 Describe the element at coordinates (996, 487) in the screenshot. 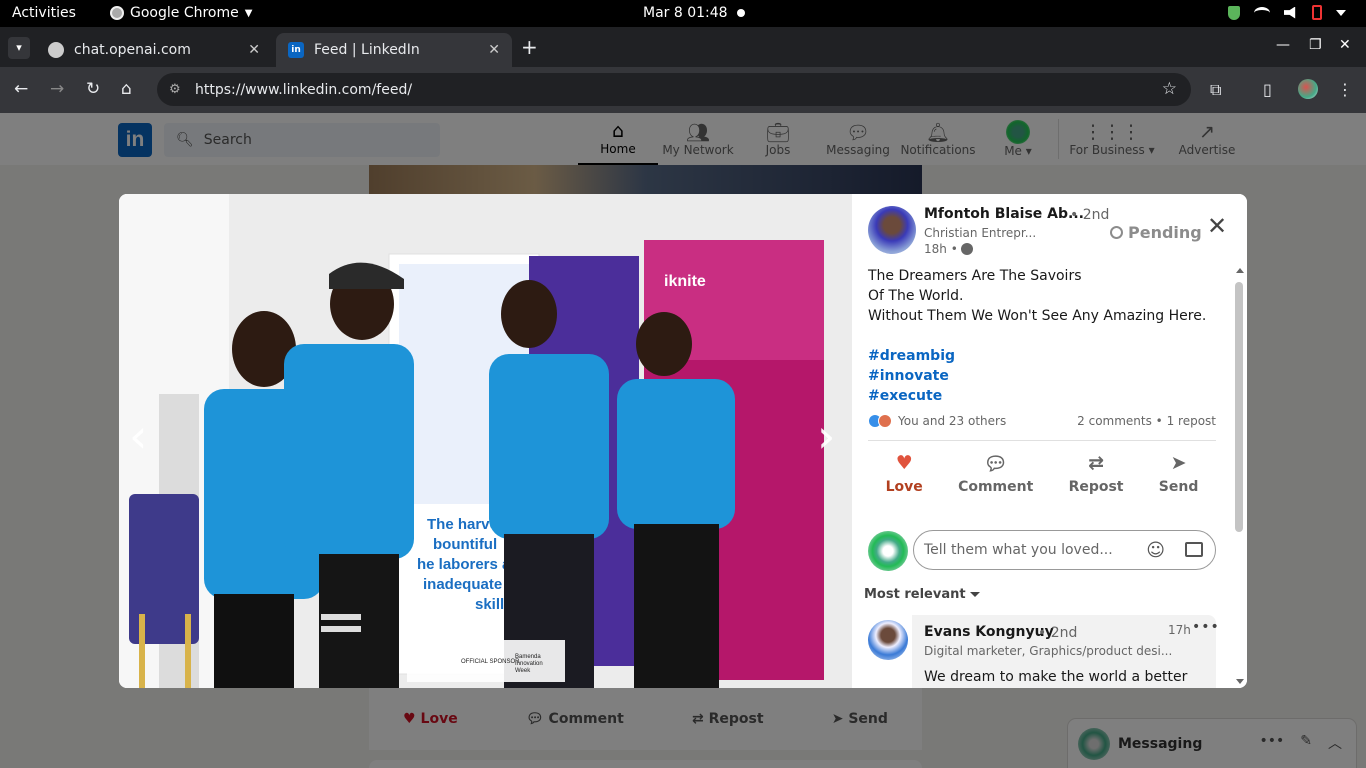

I see `comment-label: Comment` at that location.